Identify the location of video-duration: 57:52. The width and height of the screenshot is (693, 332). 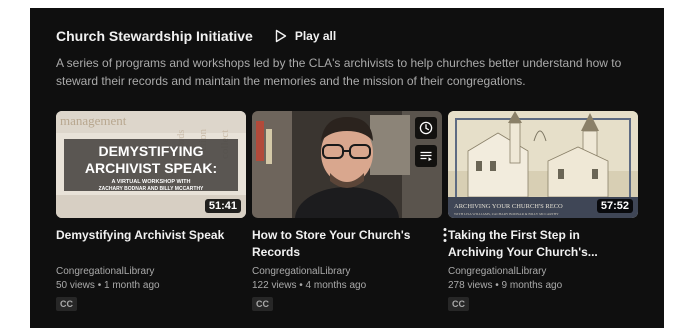
(614, 206).